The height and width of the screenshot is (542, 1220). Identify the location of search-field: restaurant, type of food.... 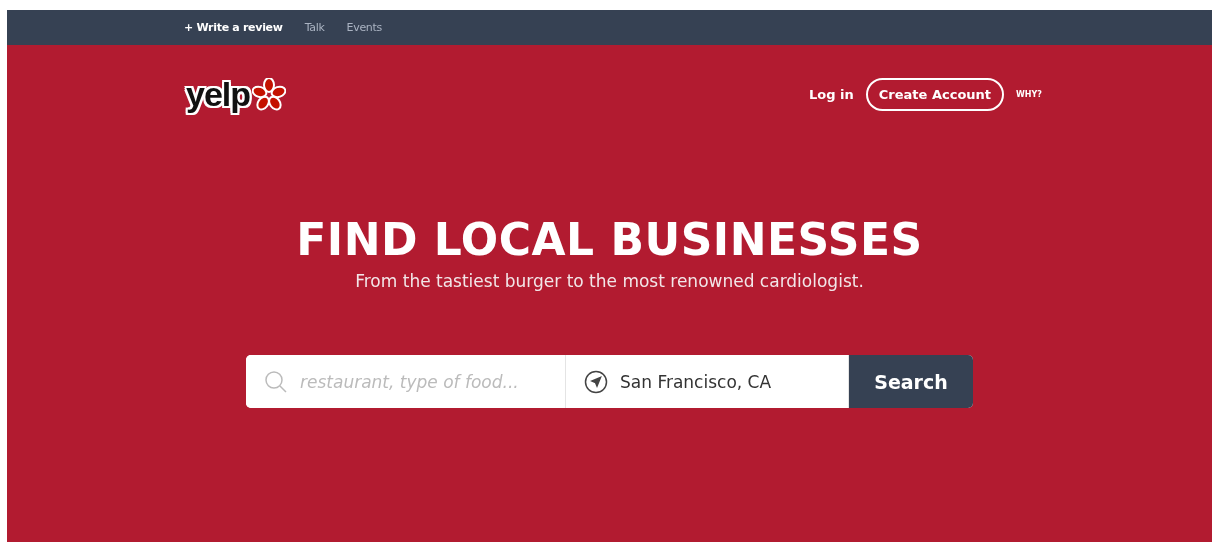
(424, 381).